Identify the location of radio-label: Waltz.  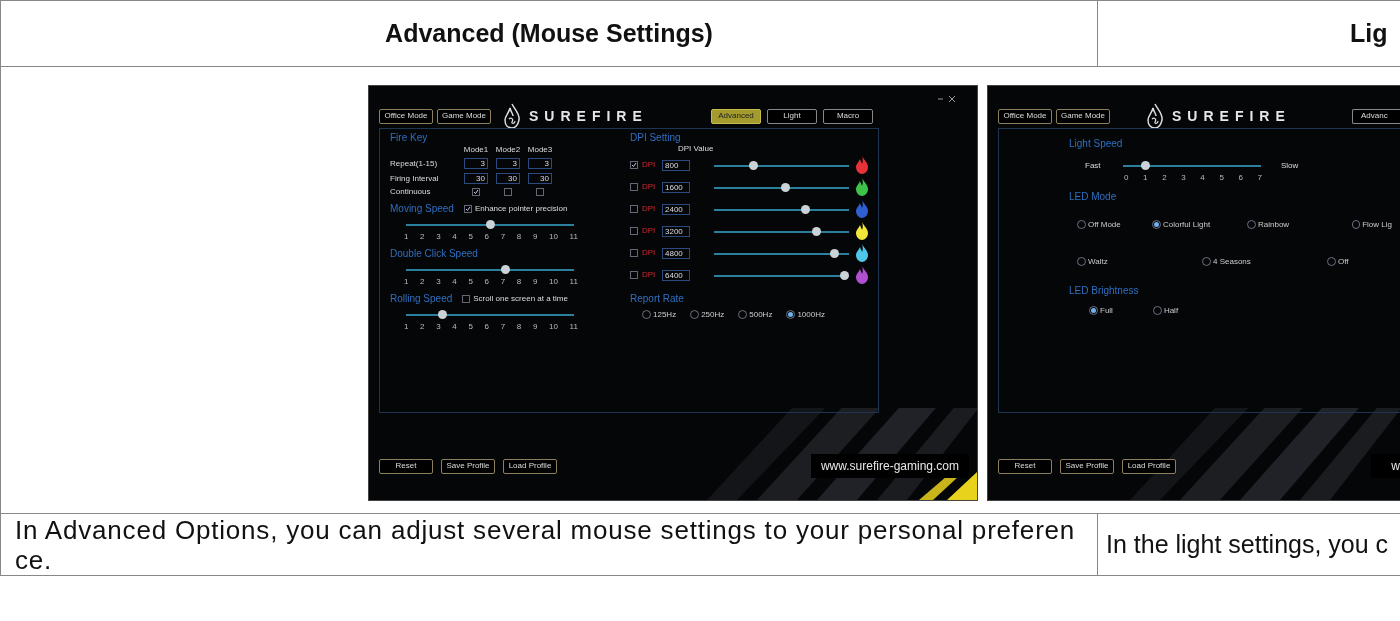
(1098, 261).